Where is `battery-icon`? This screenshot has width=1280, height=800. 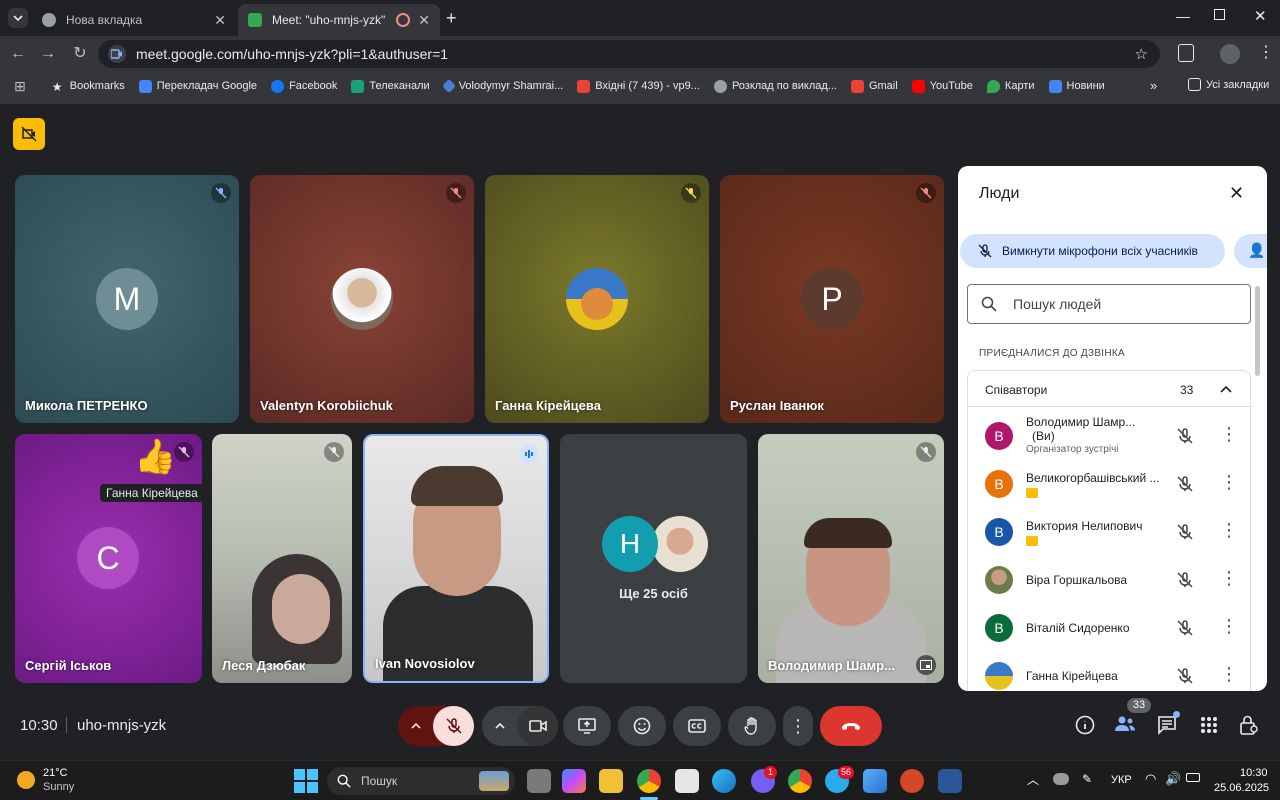
battery-icon is located at coordinates (1193, 777).